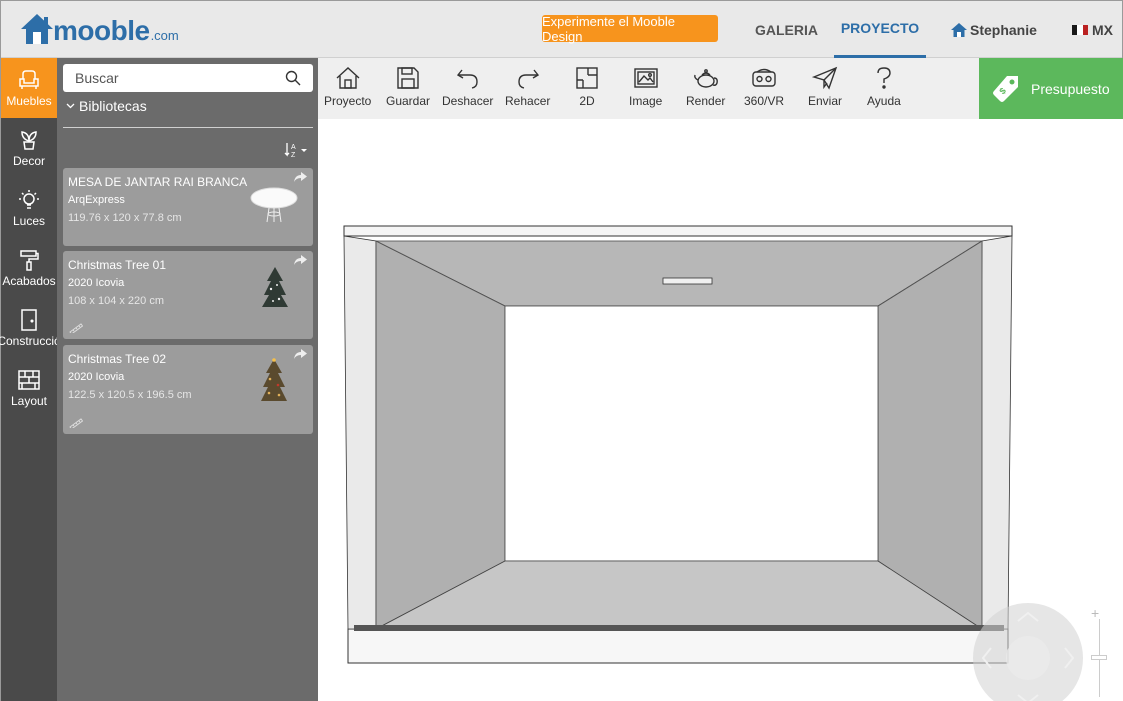 The image size is (1123, 701). I want to click on category-label: Muebles, so click(29, 100).